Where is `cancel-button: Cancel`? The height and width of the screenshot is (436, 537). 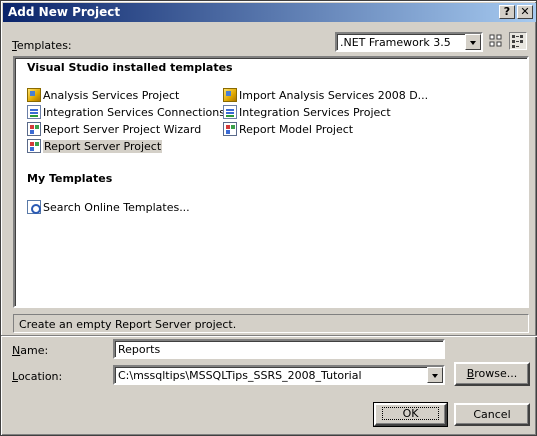
cancel-button: Cancel is located at coordinates (492, 414).